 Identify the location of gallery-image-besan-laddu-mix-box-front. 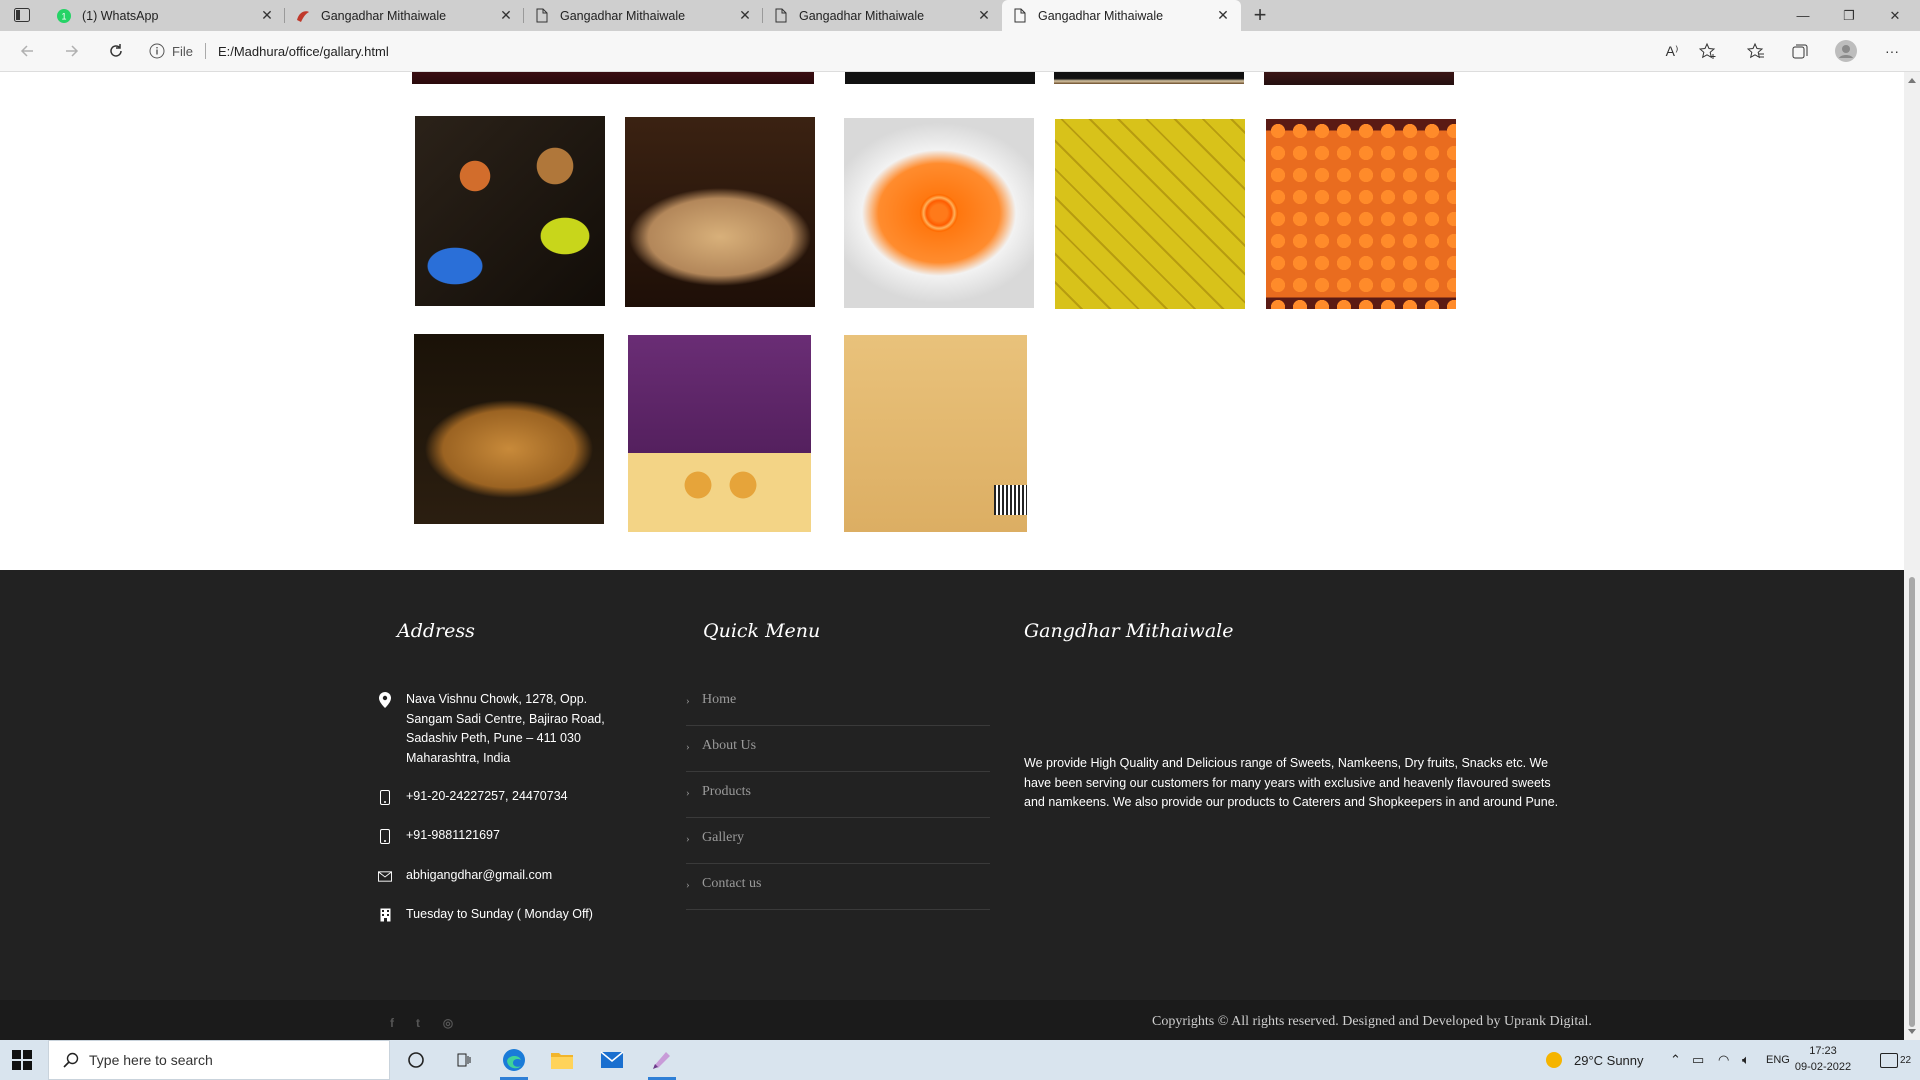
(719, 433).